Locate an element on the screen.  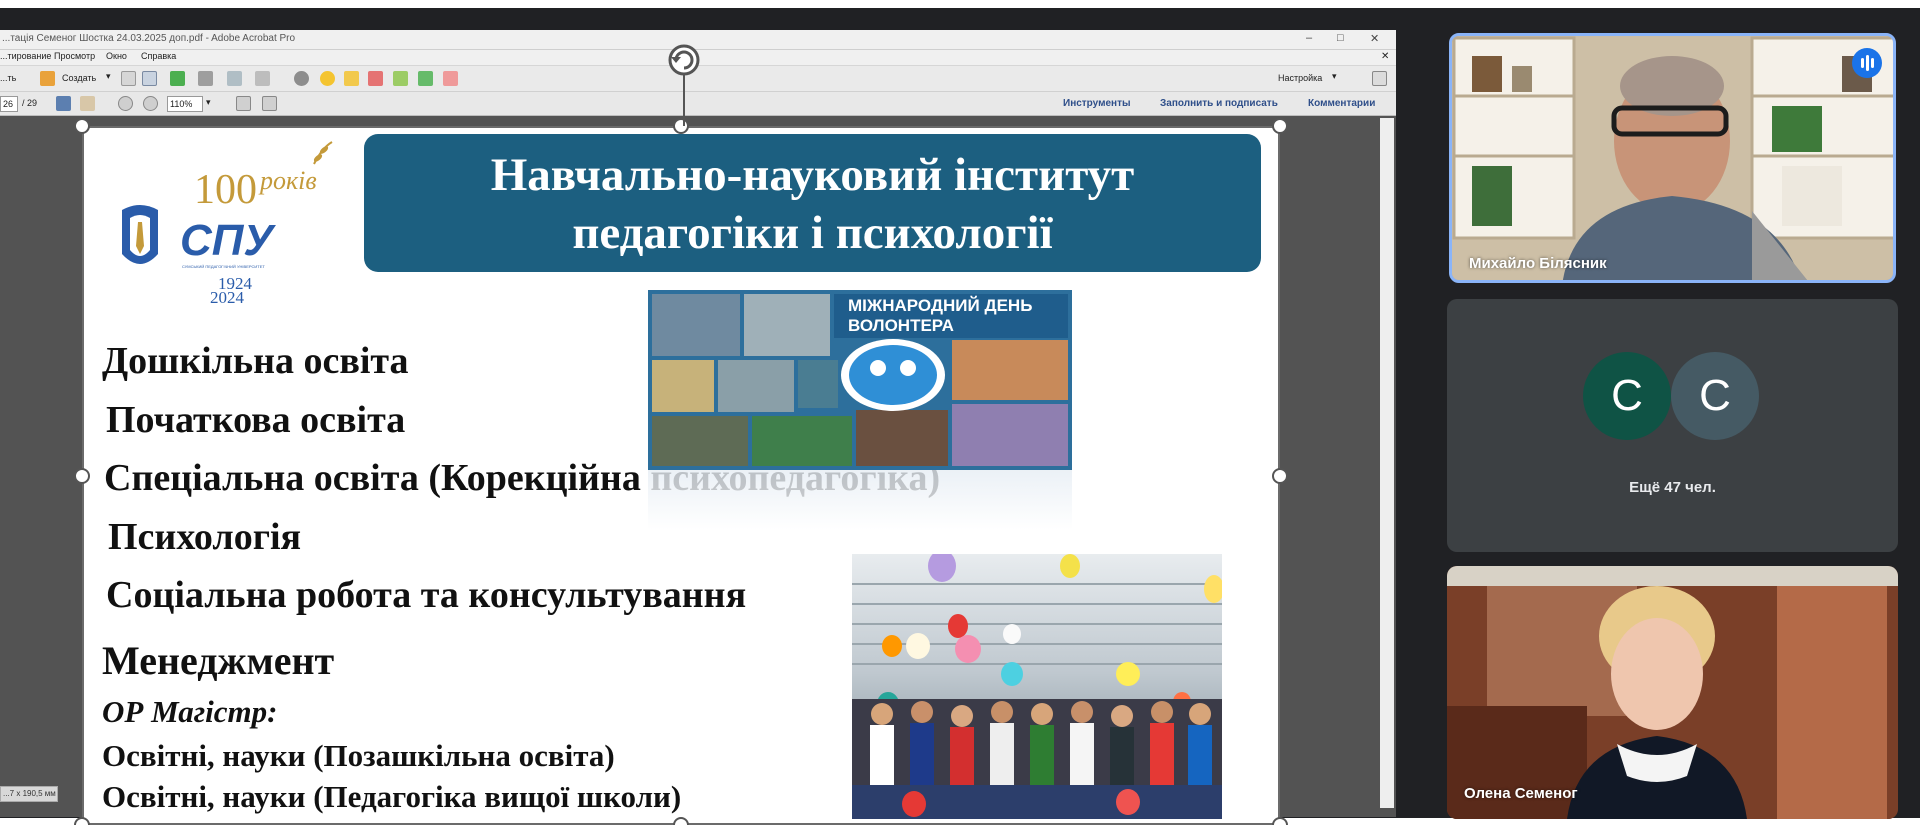
document-green-icon is located at coordinates (400, 78).